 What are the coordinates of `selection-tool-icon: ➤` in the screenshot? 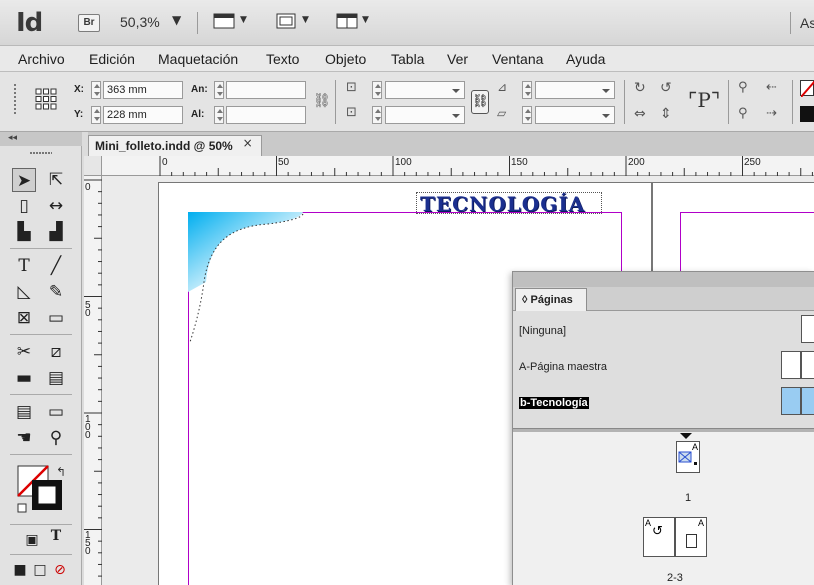 It's located at (24, 180).